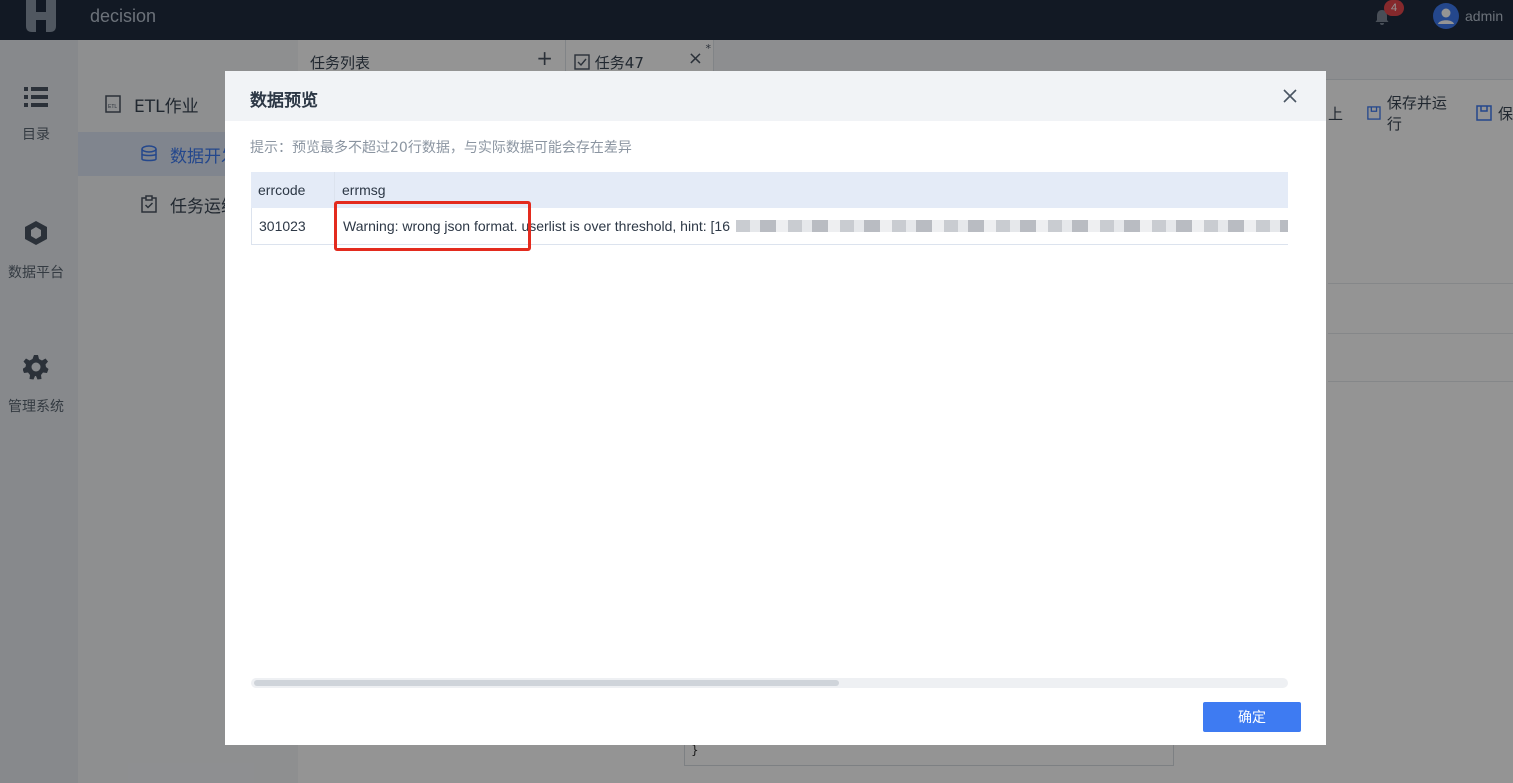 This screenshot has width=1513, height=783. I want to click on confirm-button: 确定, so click(1252, 717).